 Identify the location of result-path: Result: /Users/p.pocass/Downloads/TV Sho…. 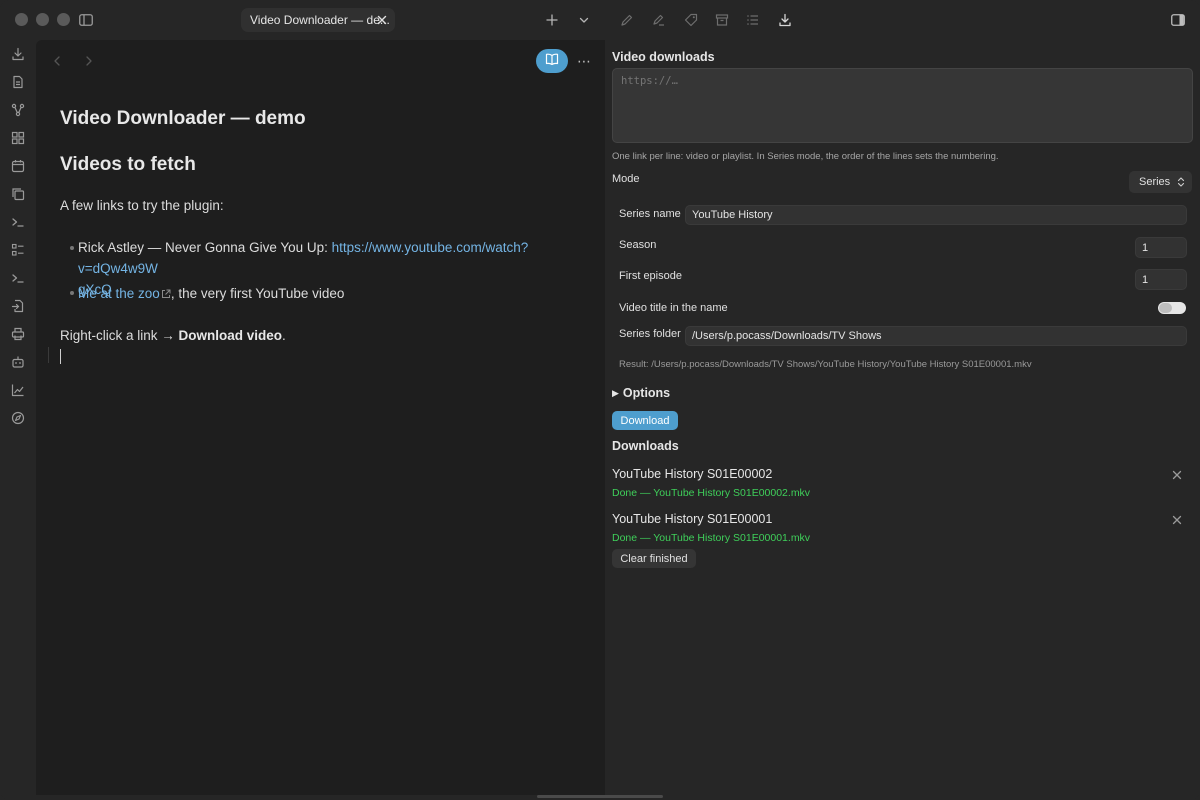
(825, 364).